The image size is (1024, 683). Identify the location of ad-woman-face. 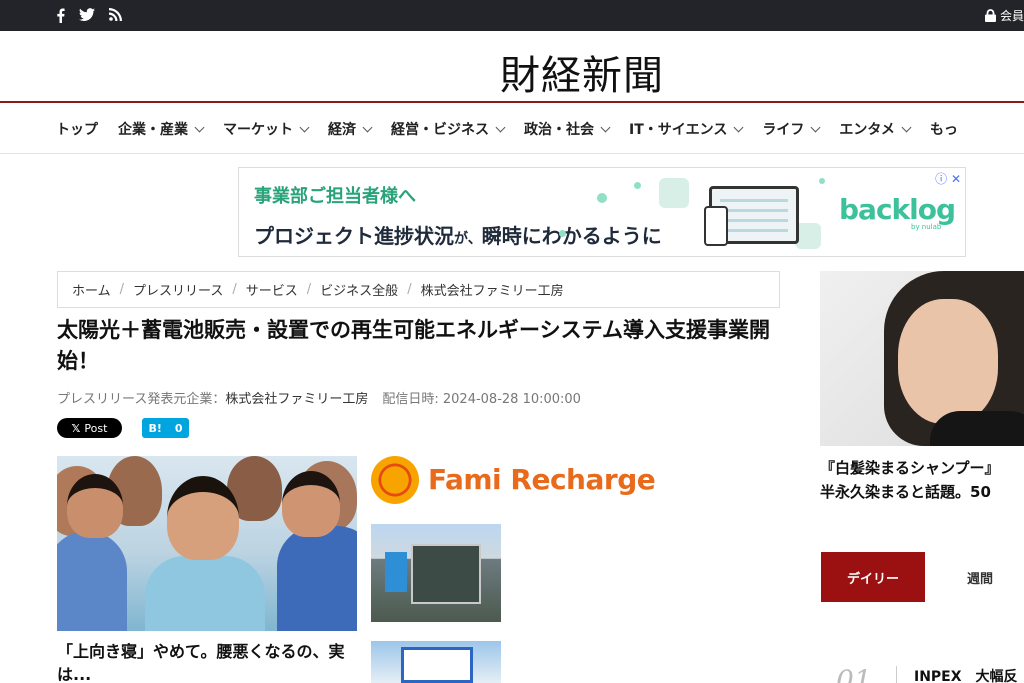
(948, 361).